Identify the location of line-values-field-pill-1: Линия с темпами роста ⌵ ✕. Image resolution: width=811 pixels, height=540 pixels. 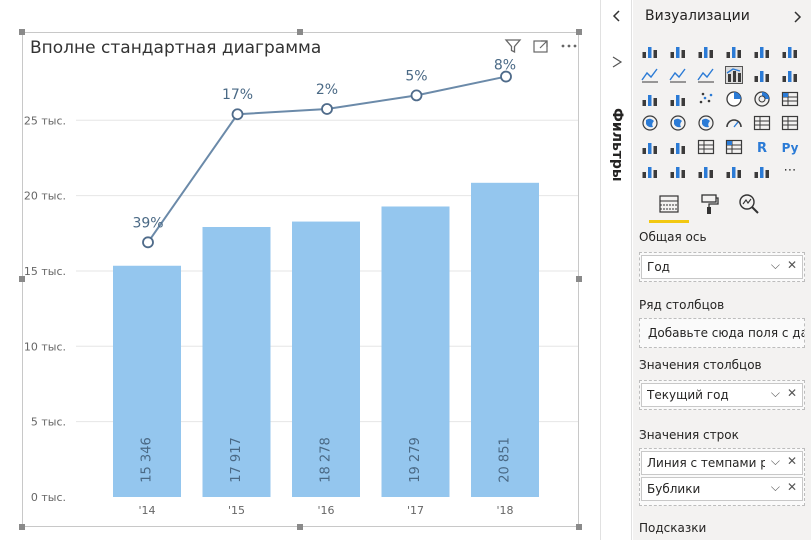
(722, 463).